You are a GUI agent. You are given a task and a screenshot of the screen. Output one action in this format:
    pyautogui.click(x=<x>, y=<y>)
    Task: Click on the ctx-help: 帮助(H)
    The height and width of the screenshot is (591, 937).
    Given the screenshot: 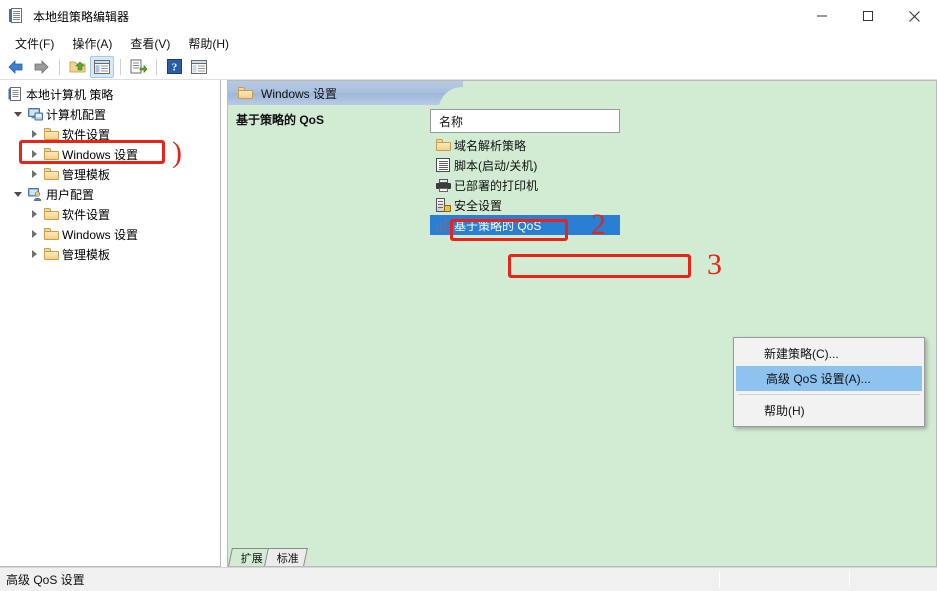 What is the action you would take?
    pyautogui.click(x=829, y=410)
    